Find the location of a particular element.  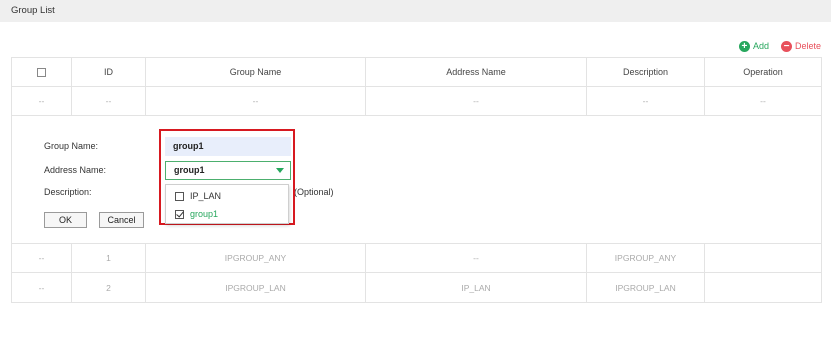

column-header-address-name: Address Name is located at coordinates (476, 72).